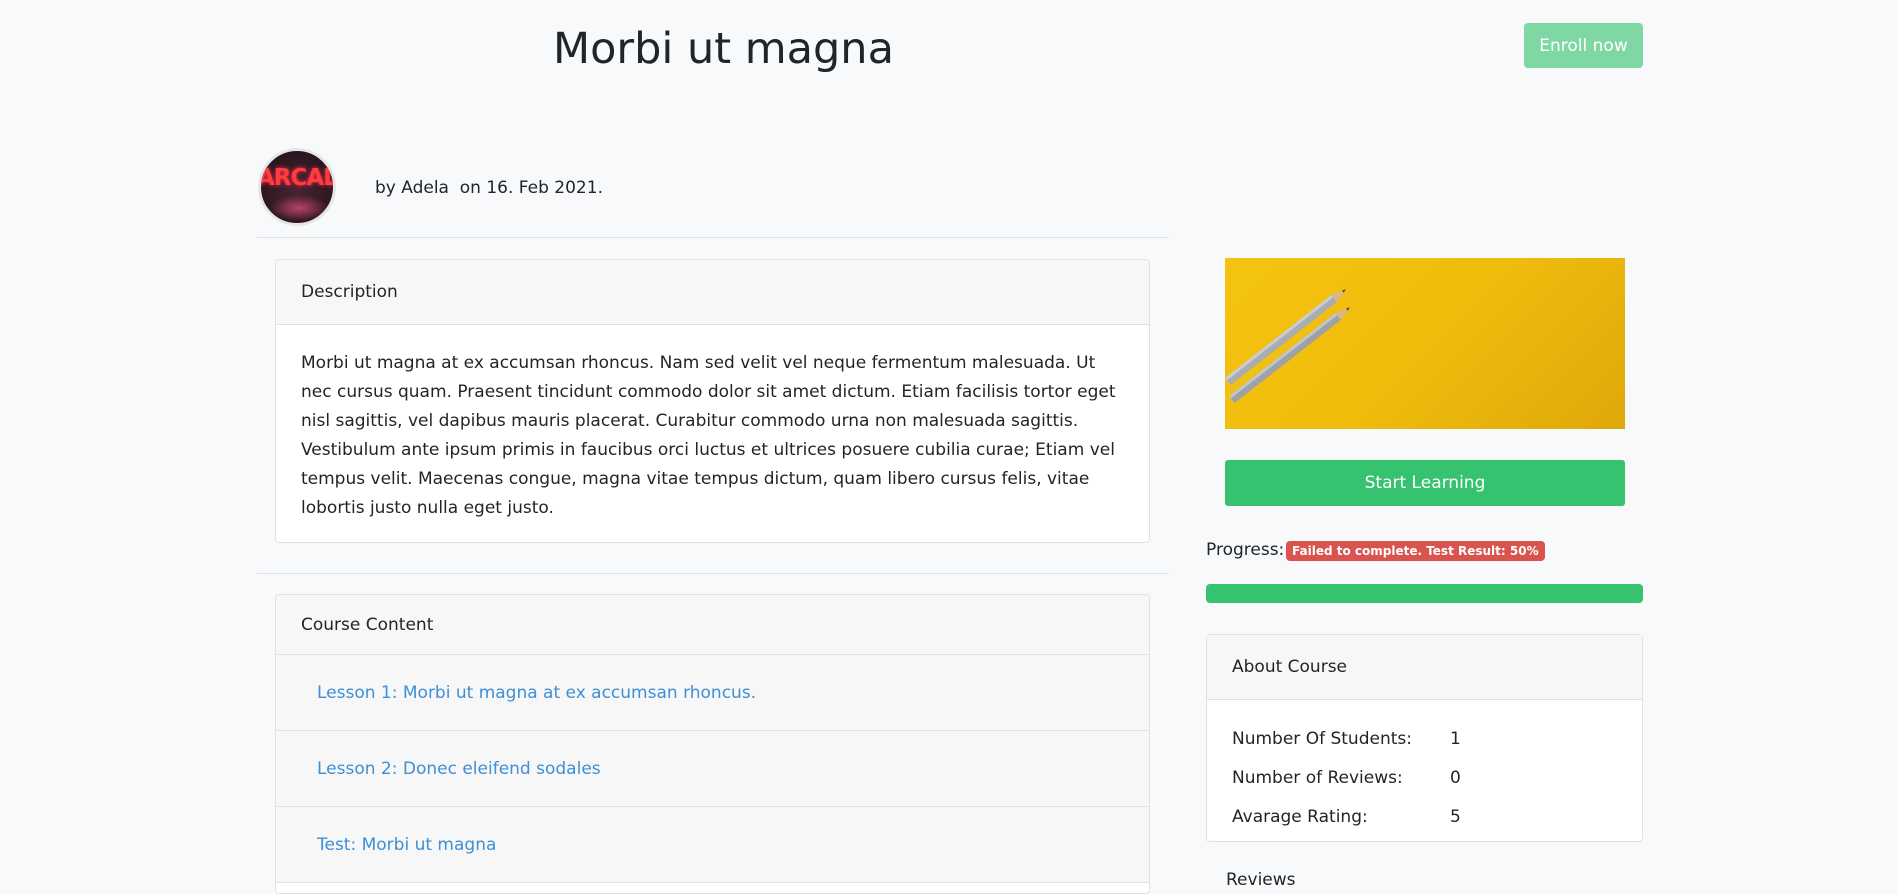 The width and height of the screenshot is (1897, 894). Describe the element at coordinates (712, 769) in the screenshot. I see `lesson-item: Lesson 2: Donec eleifend sodales` at that location.